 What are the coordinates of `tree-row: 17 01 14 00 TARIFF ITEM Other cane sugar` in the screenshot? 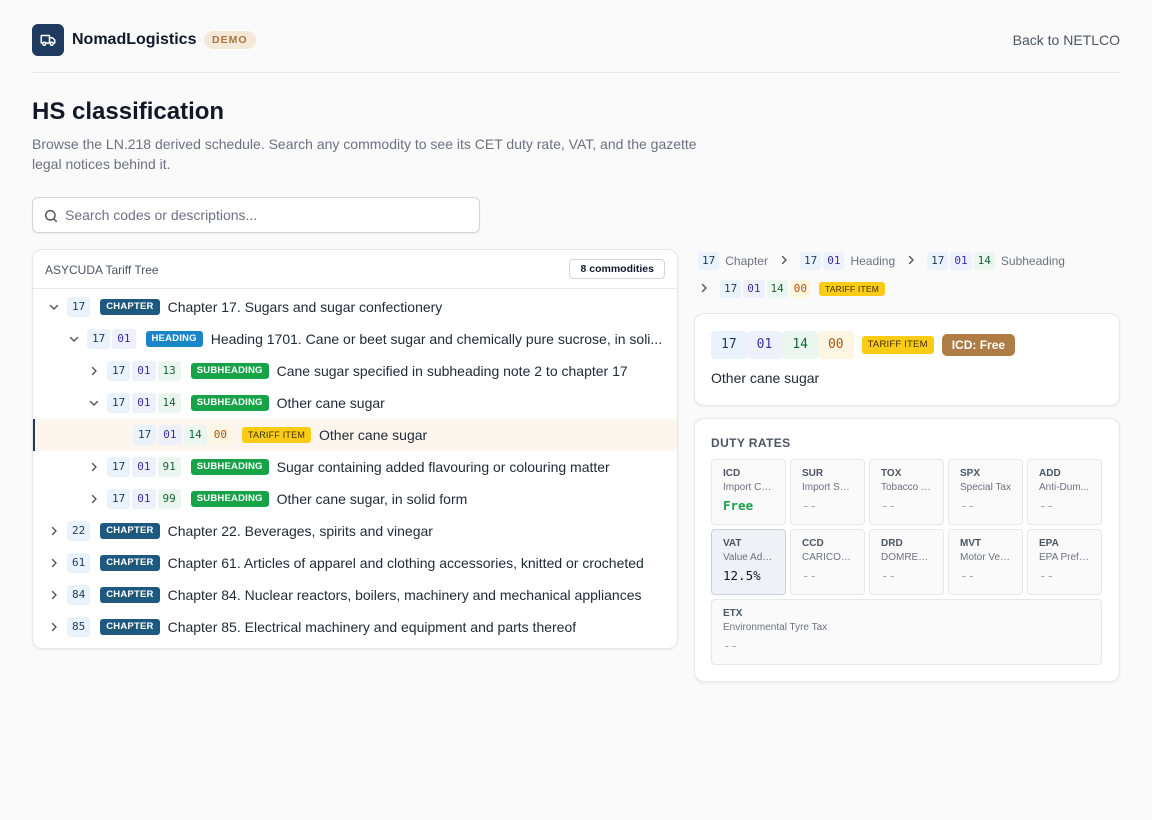 It's located at (355, 435).